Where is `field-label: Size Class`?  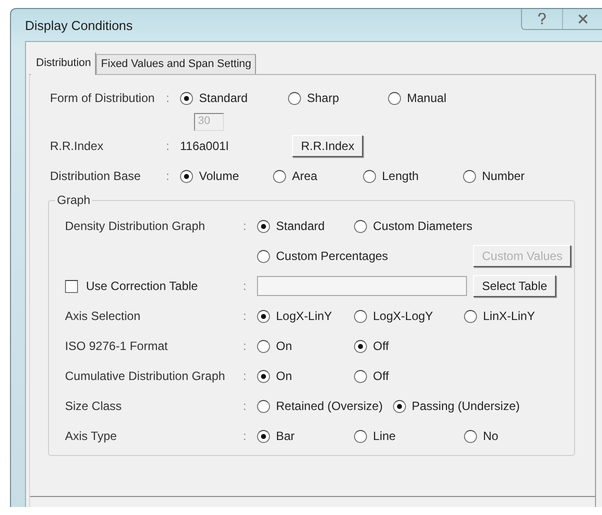
field-label: Size Class is located at coordinates (94, 406).